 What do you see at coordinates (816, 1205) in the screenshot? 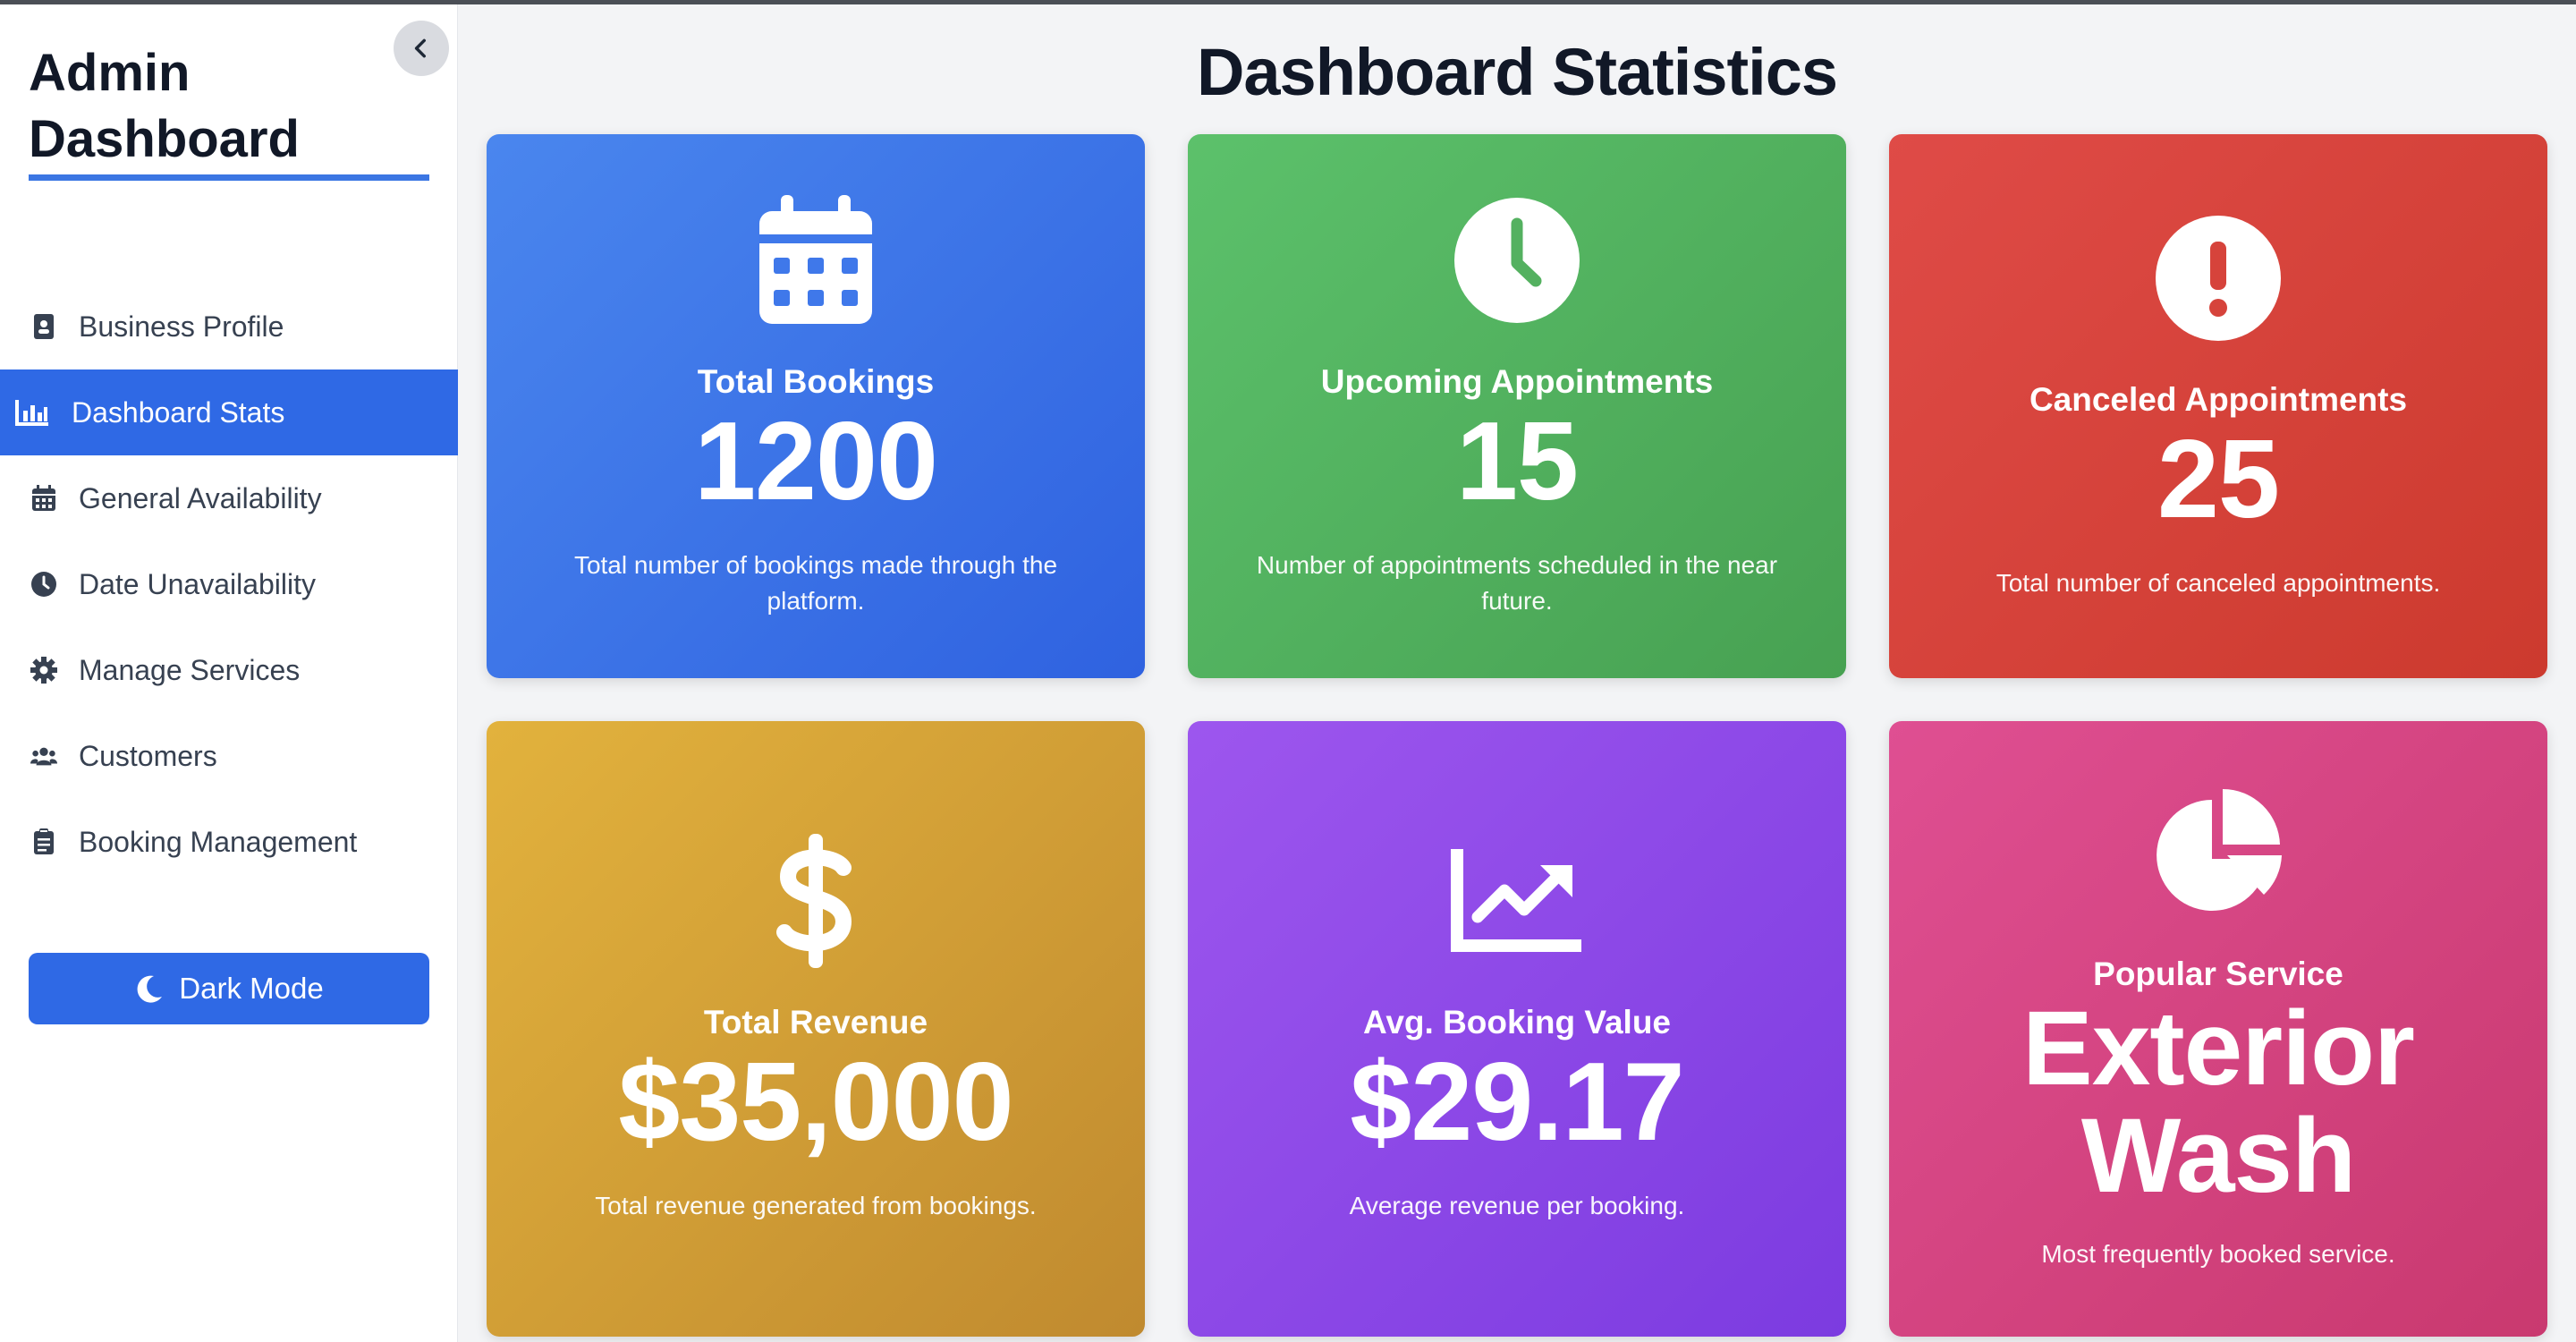
I see `card-description: Total revenue generated from bookings.` at bounding box center [816, 1205].